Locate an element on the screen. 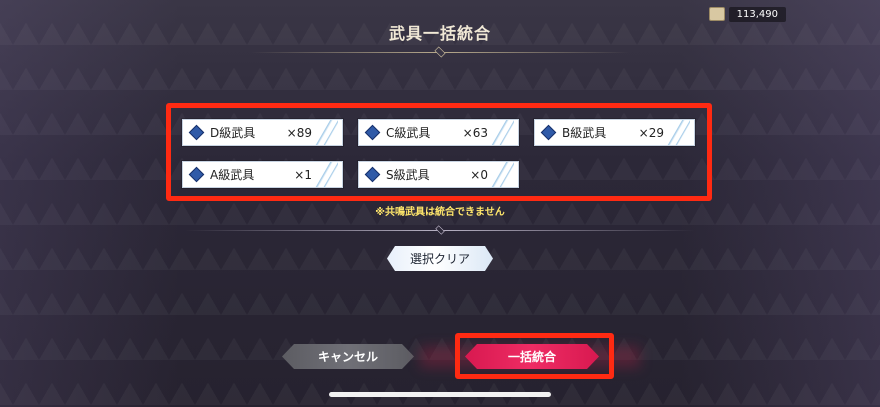 The image size is (880, 407). scroll-icon is located at coordinates (716, 14).